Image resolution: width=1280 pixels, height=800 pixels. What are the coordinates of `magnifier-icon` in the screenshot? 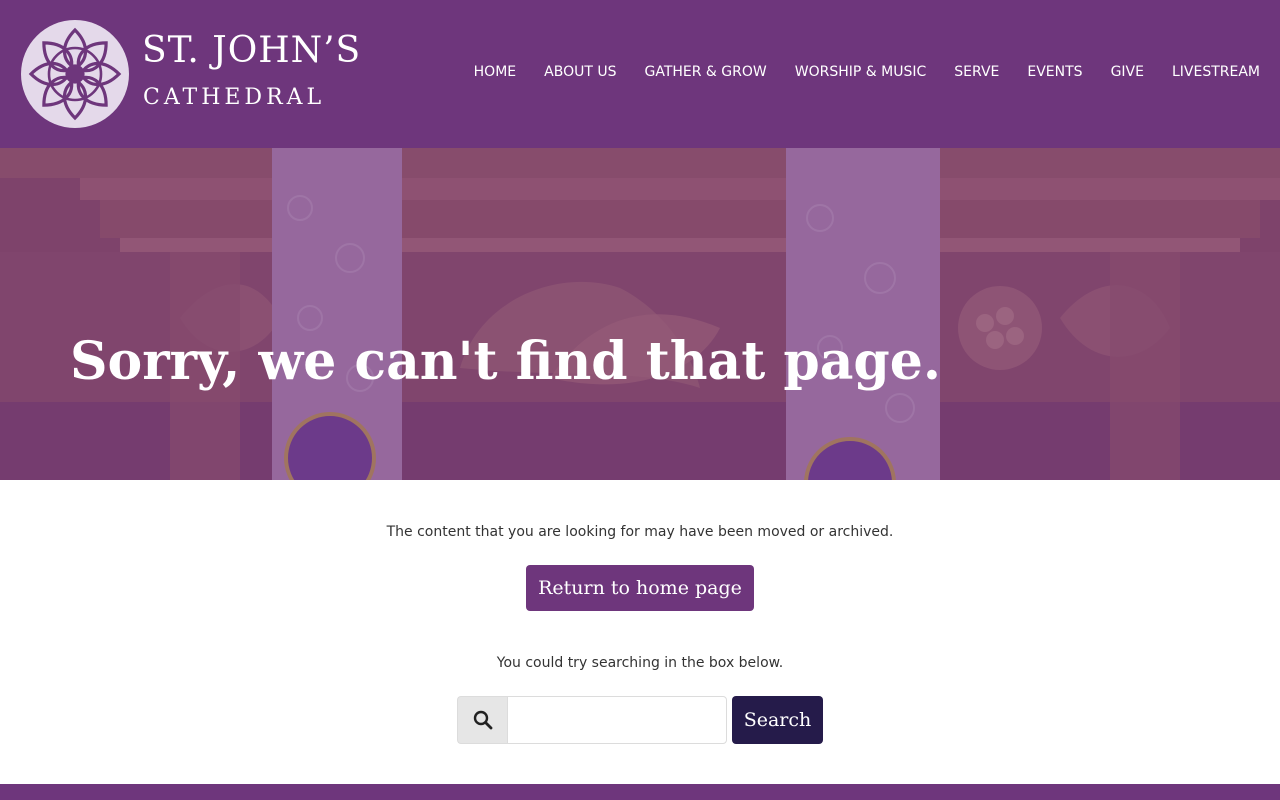 It's located at (482, 720).